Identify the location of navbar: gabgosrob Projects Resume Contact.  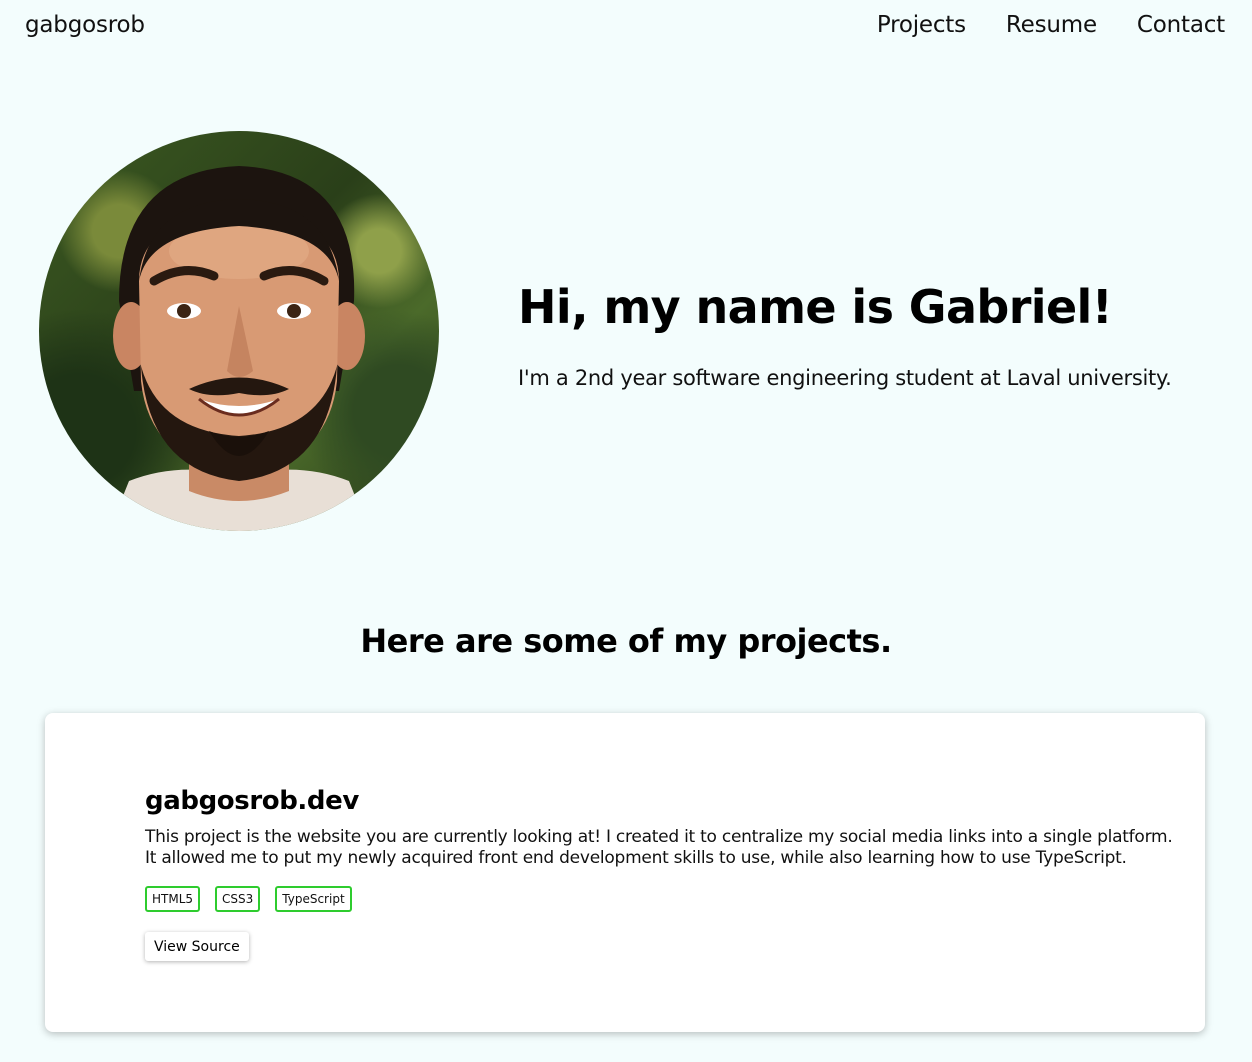
(626, 28).